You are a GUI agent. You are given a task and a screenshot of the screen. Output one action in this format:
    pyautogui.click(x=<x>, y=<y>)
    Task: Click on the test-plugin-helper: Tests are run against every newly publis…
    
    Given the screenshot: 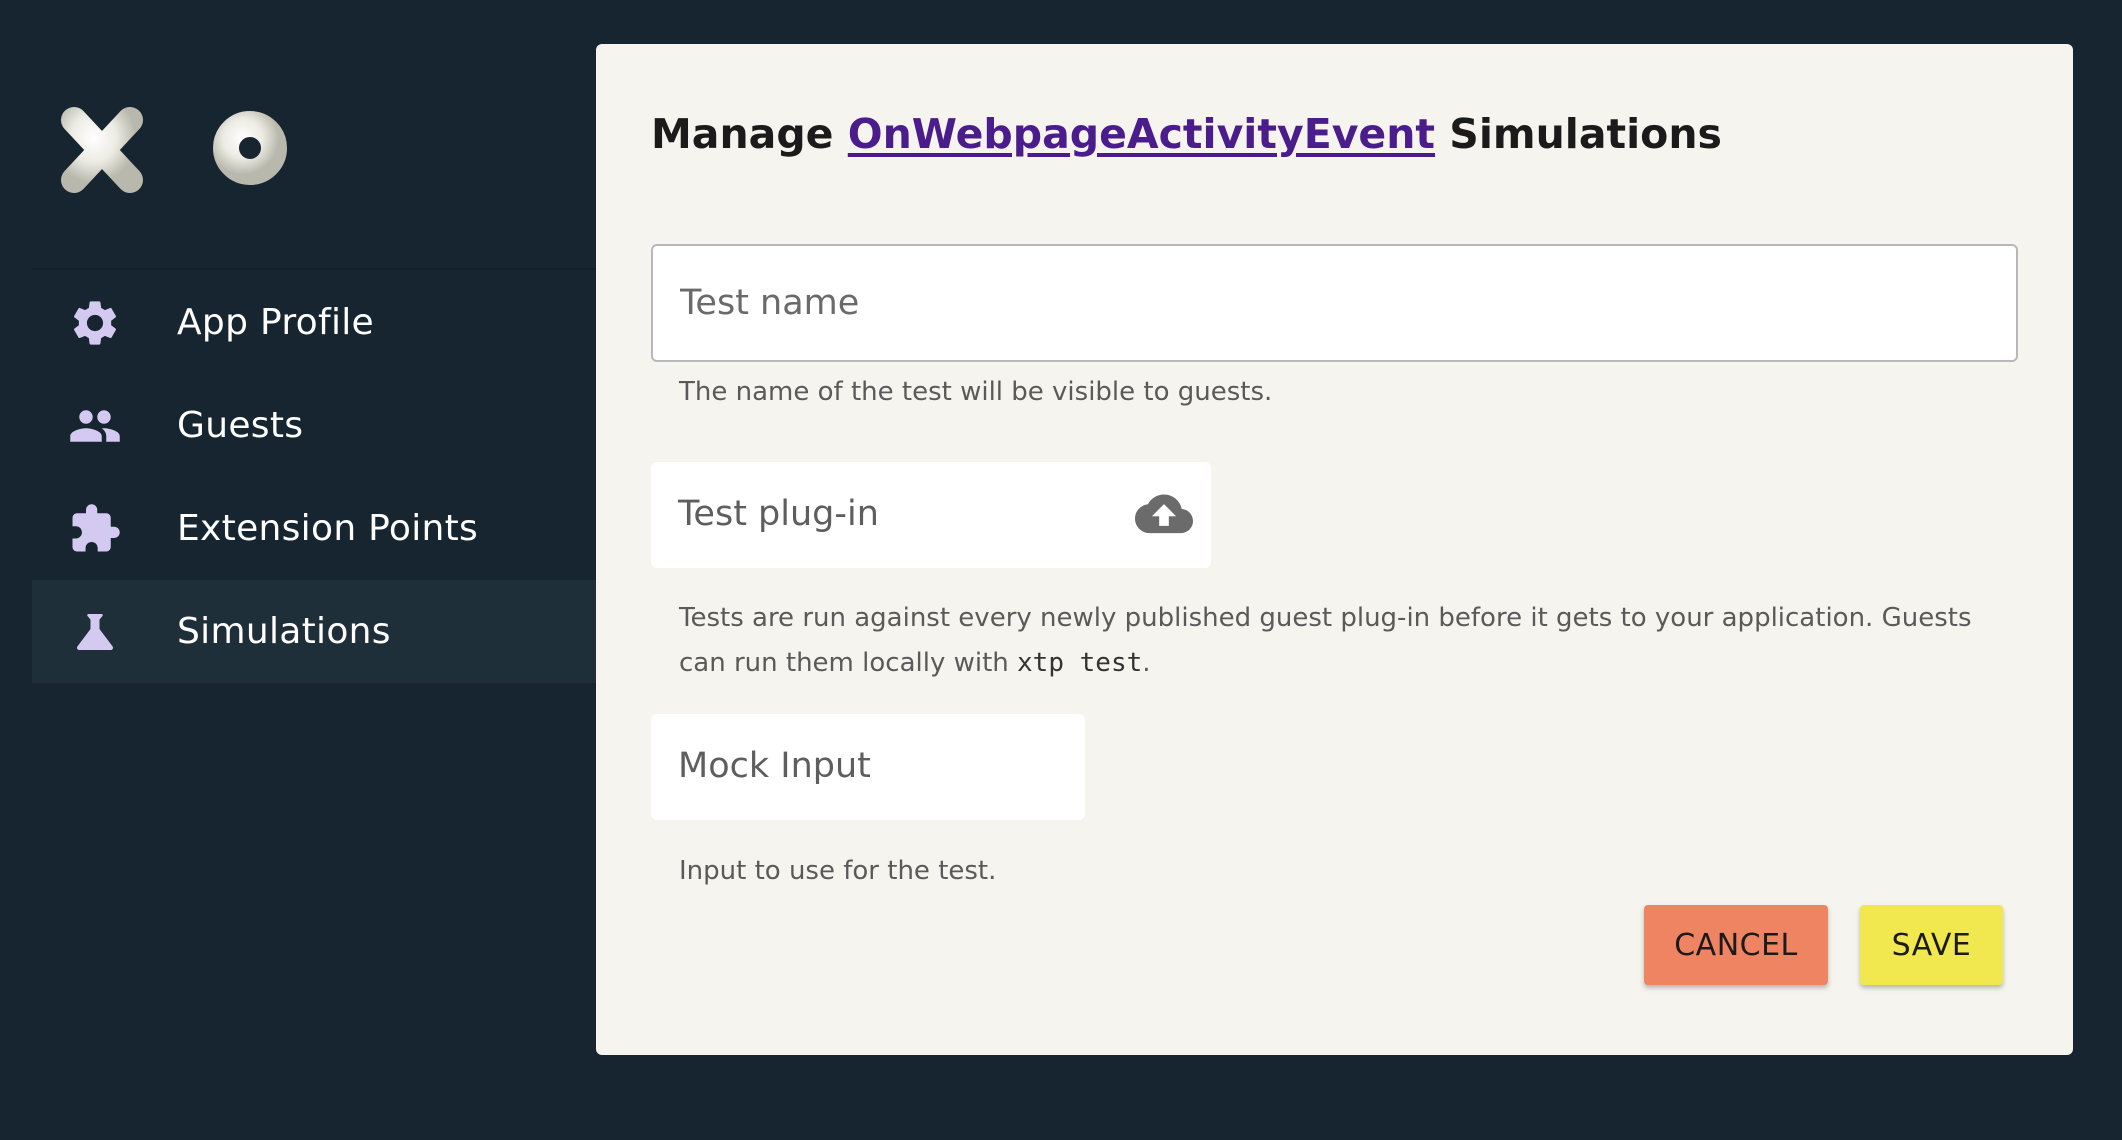 What is the action you would take?
    pyautogui.click(x=1349, y=641)
    